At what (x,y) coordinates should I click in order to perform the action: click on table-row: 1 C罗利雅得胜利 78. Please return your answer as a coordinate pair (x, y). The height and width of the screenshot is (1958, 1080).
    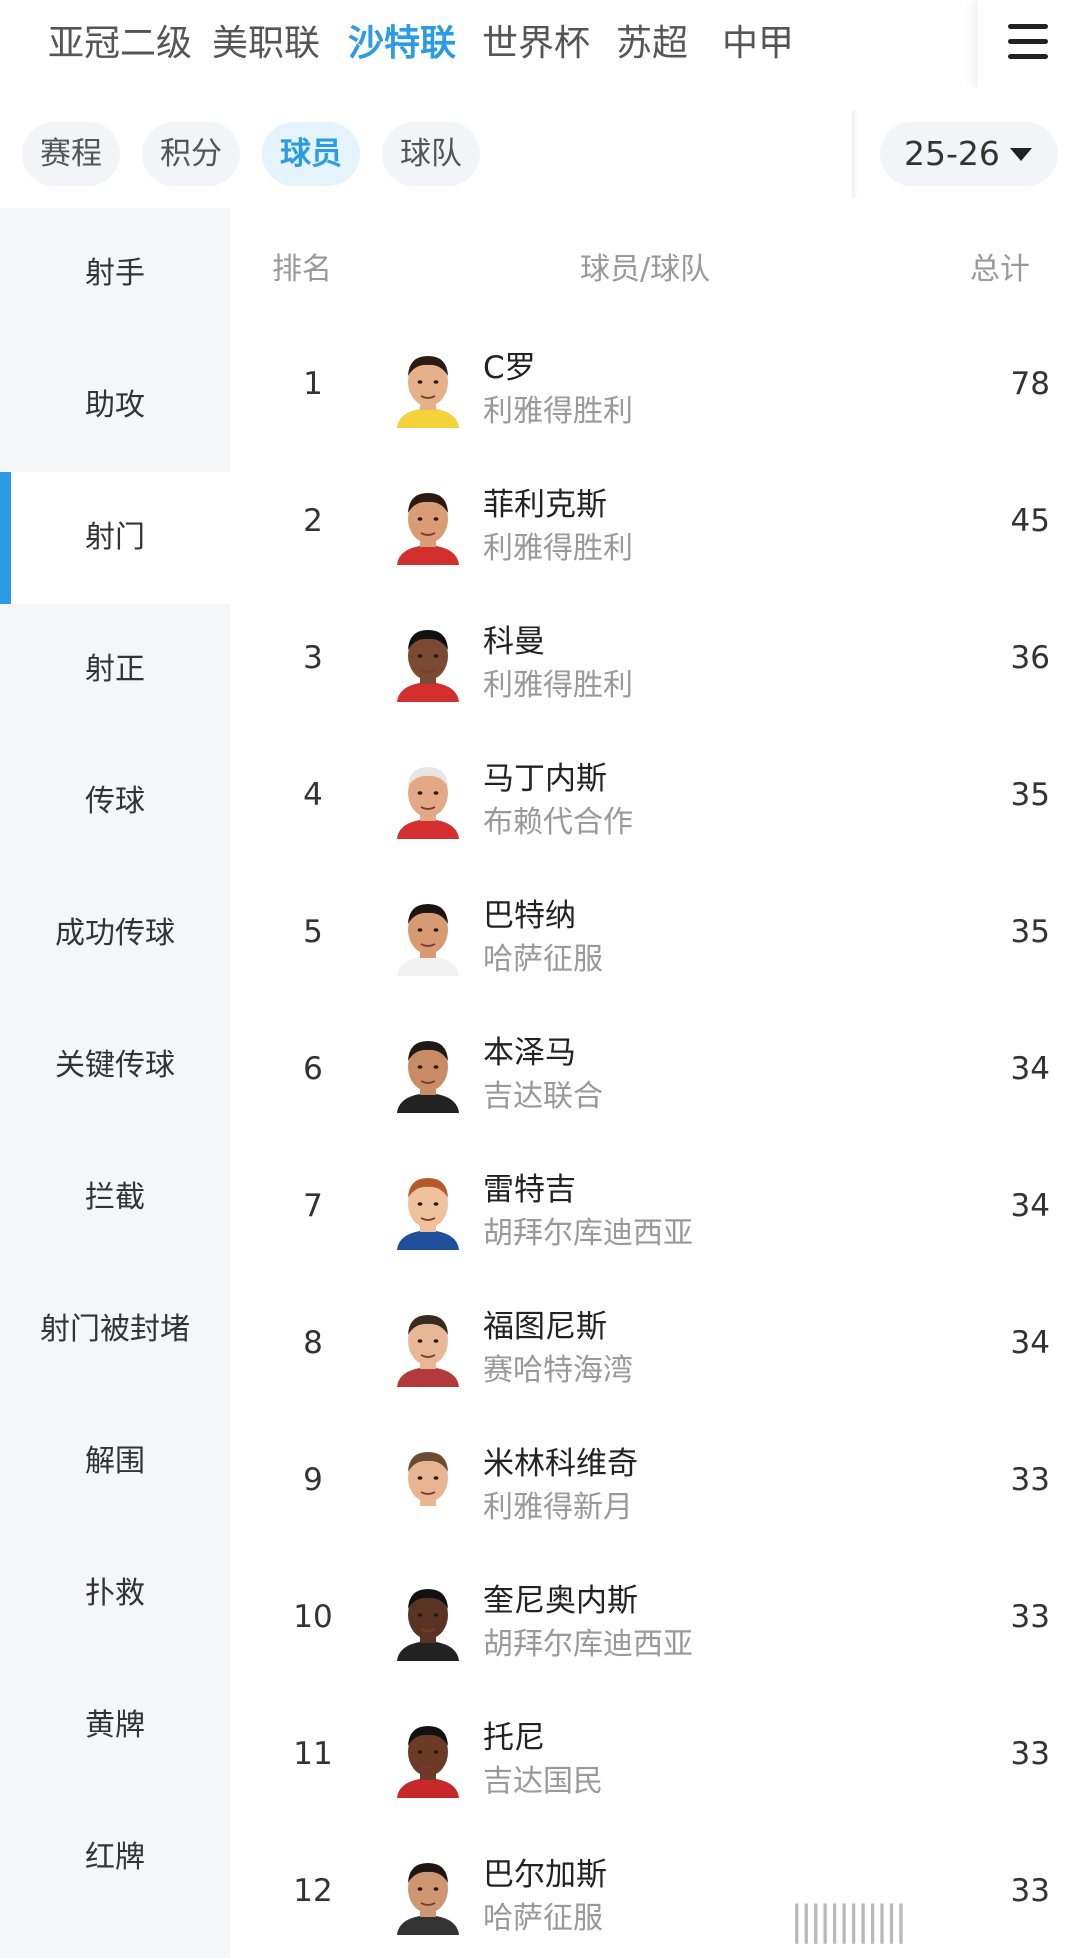
    Looking at the image, I should click on (655, 386).